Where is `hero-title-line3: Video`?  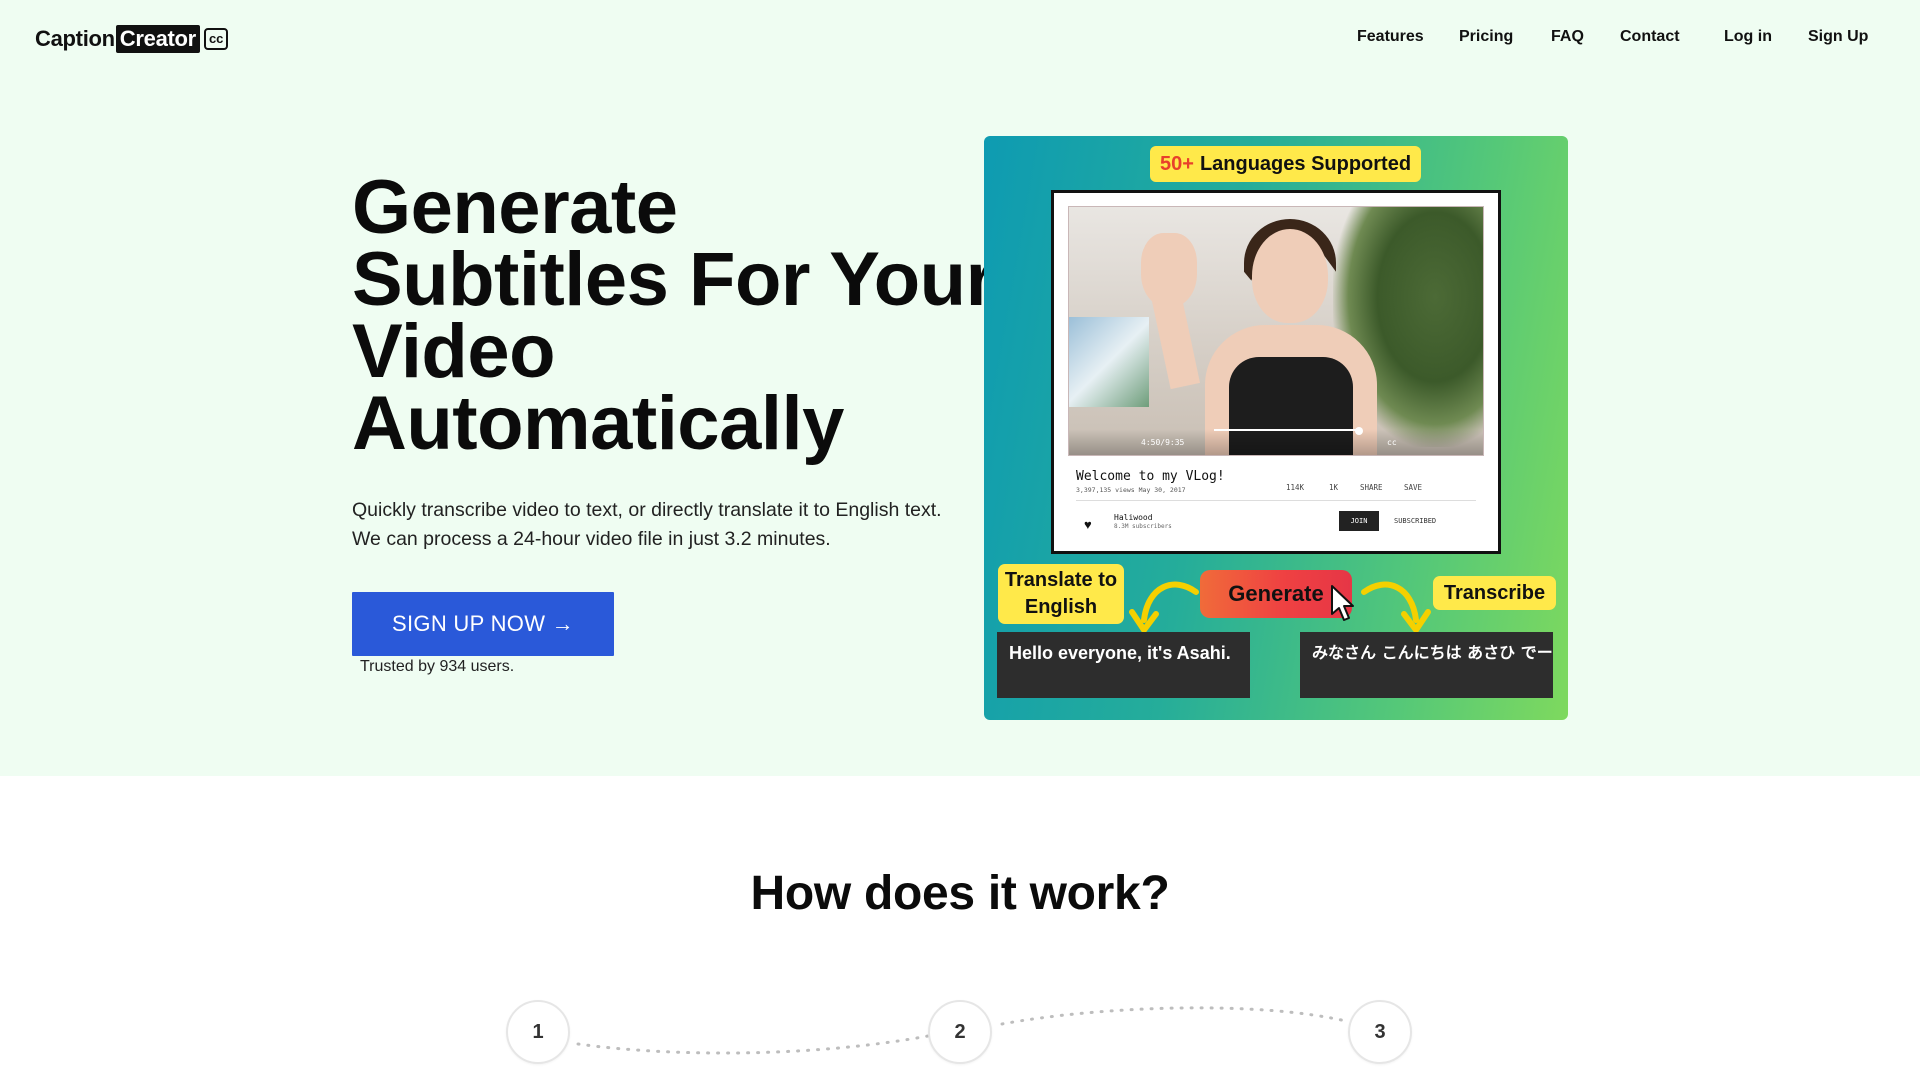 hero-title-line3: Video is located at coordinates (454, 351).